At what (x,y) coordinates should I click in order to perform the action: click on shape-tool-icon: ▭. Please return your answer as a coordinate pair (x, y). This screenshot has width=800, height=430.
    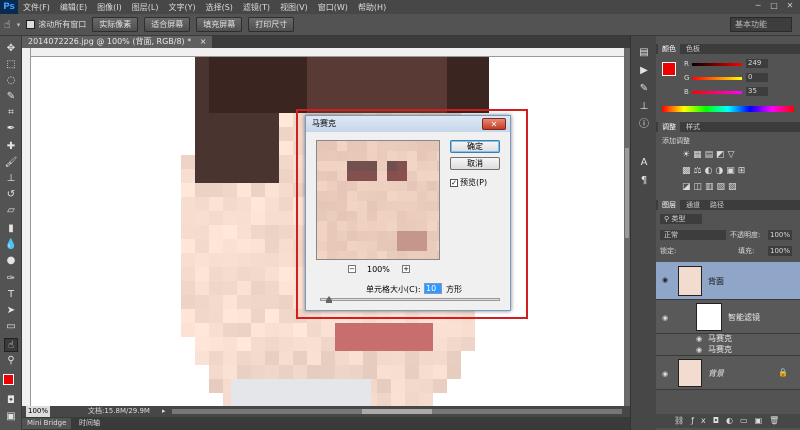
    Looking at the image, I should click on (11, 327).